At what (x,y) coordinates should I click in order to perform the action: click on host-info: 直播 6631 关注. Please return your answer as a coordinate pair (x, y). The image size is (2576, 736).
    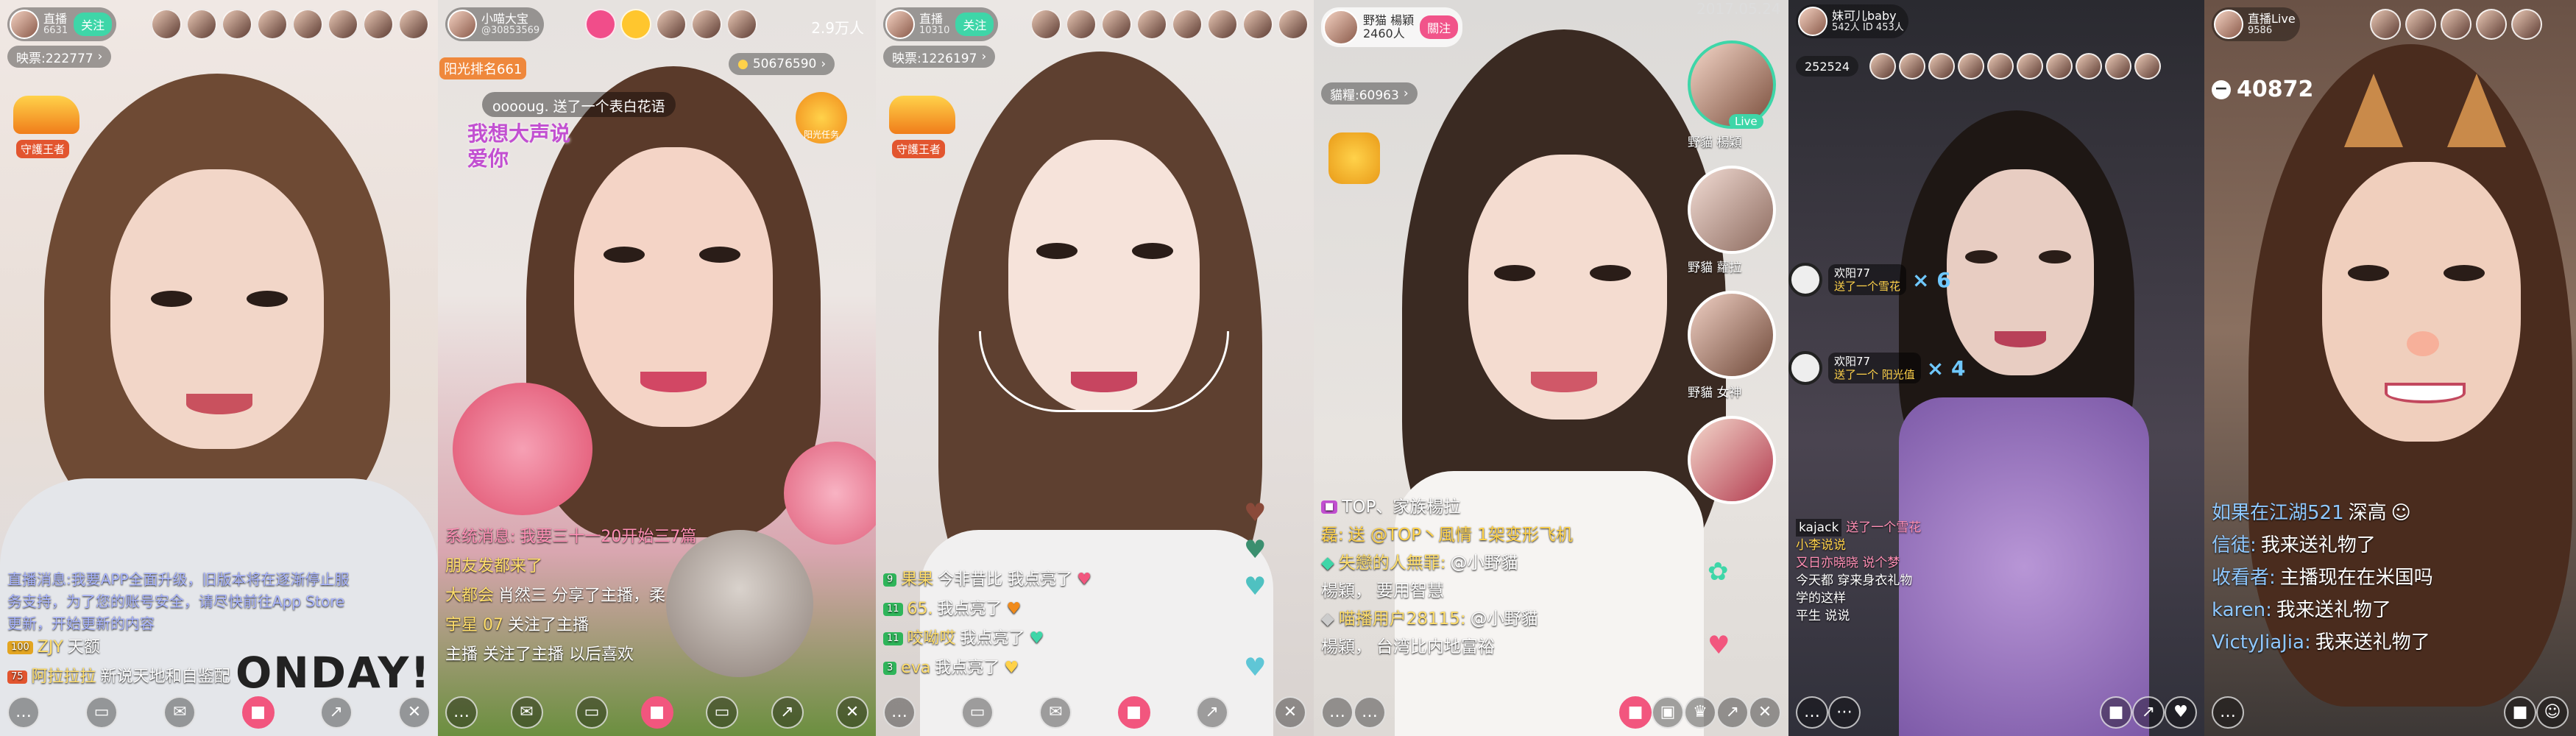
    Looking at the image, I should click on (62, 24).